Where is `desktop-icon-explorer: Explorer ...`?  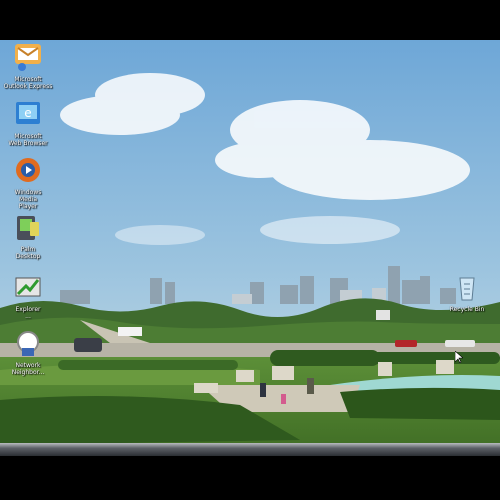
desktop-icon-explorer: Explorer ... is located at coordinates (28, 296).